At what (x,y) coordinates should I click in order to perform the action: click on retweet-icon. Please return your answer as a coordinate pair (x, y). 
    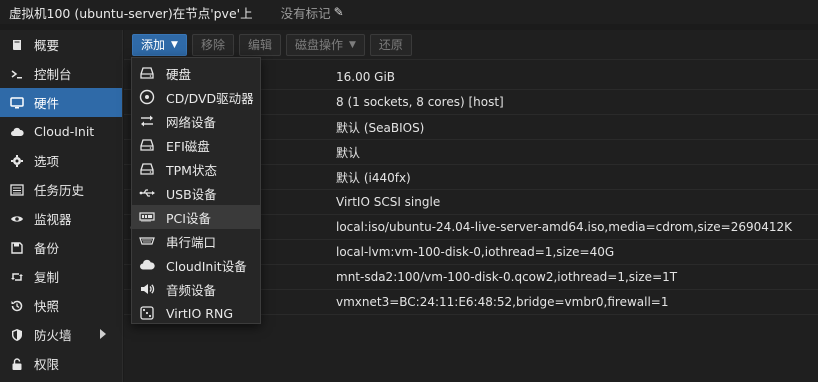
    Looking at the image, I should click on (17, 277).